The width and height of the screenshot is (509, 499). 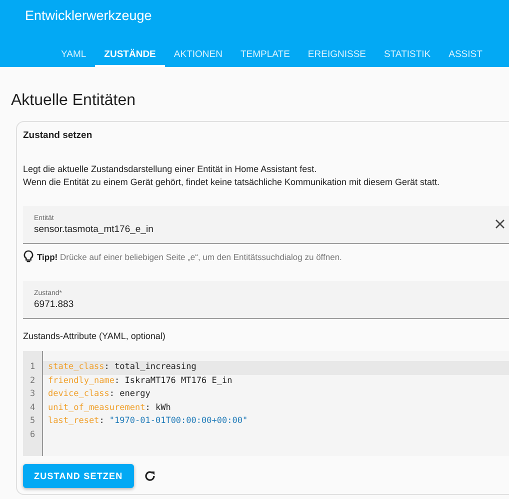 What do you see at coordinates (79, 395) in the screenshot?
I see `yaml-key: device_class` at bounding box center [79, 395].